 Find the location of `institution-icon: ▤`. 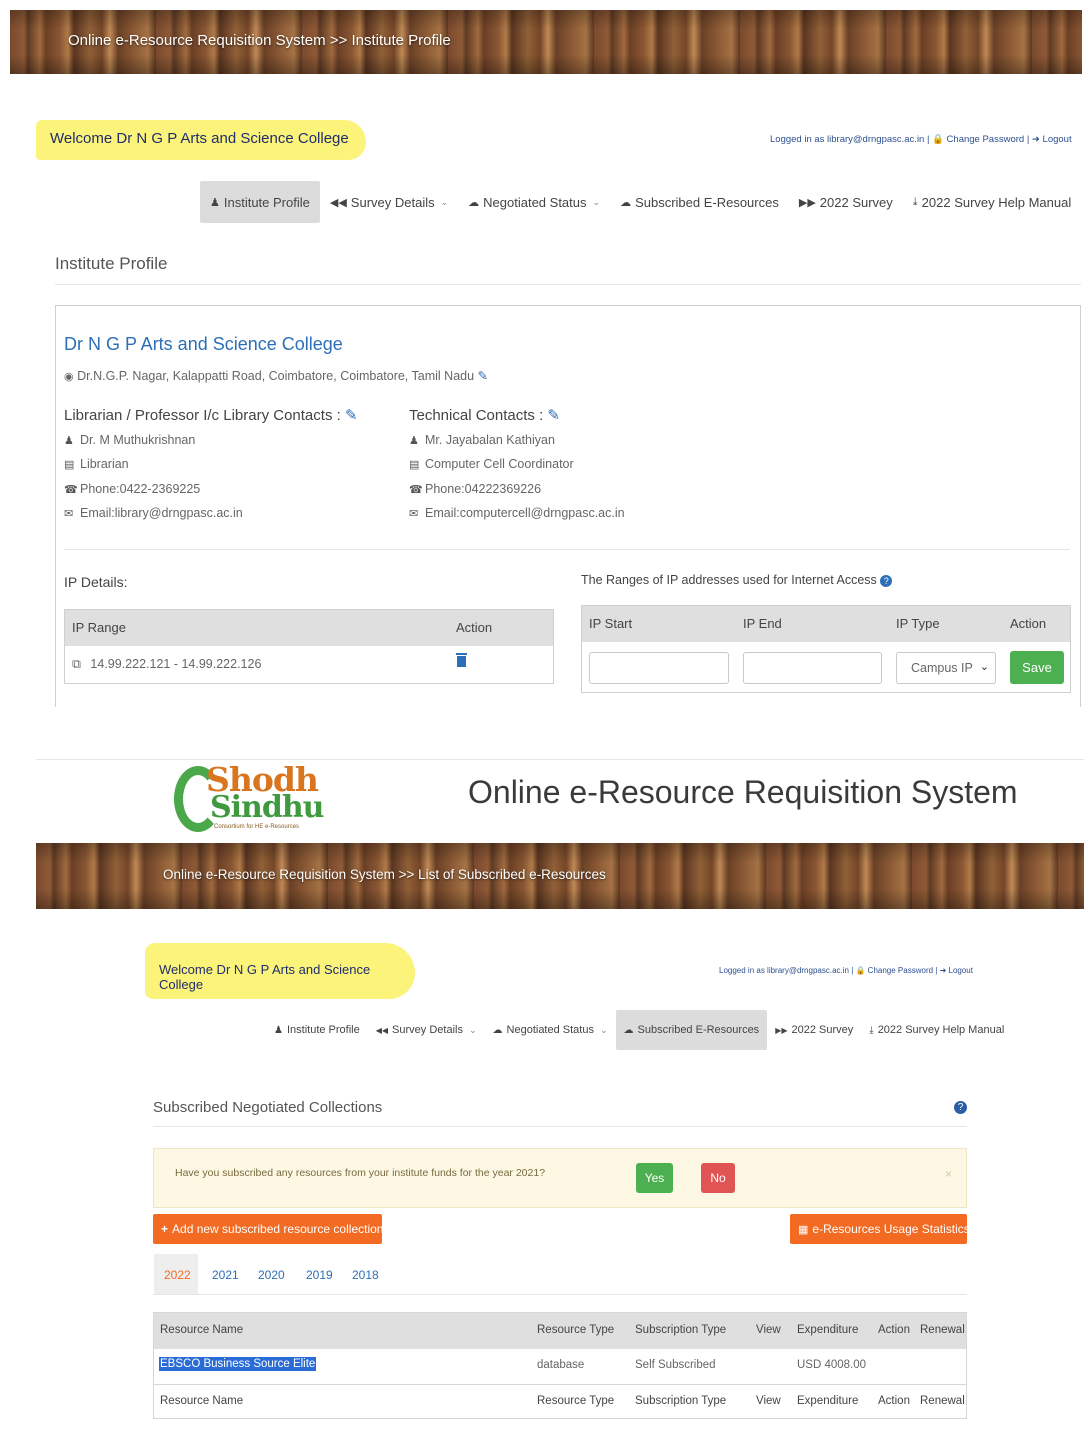

institution-icon: ▤ is located at coordinates (69, 465).